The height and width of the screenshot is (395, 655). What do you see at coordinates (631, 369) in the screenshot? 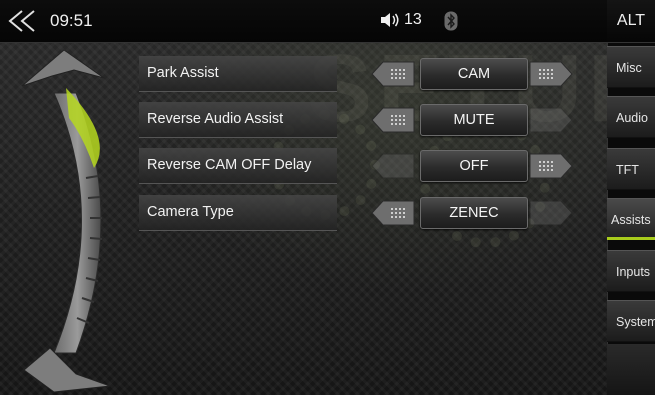
I see `side-menu-empty-slot` at bounding box center [631, 369].